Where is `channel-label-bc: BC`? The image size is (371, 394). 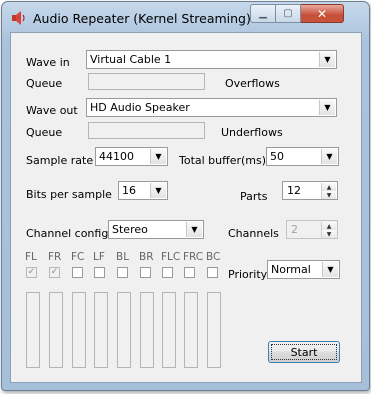
channel-label-bc: BC is located at coordinates (213, 257).